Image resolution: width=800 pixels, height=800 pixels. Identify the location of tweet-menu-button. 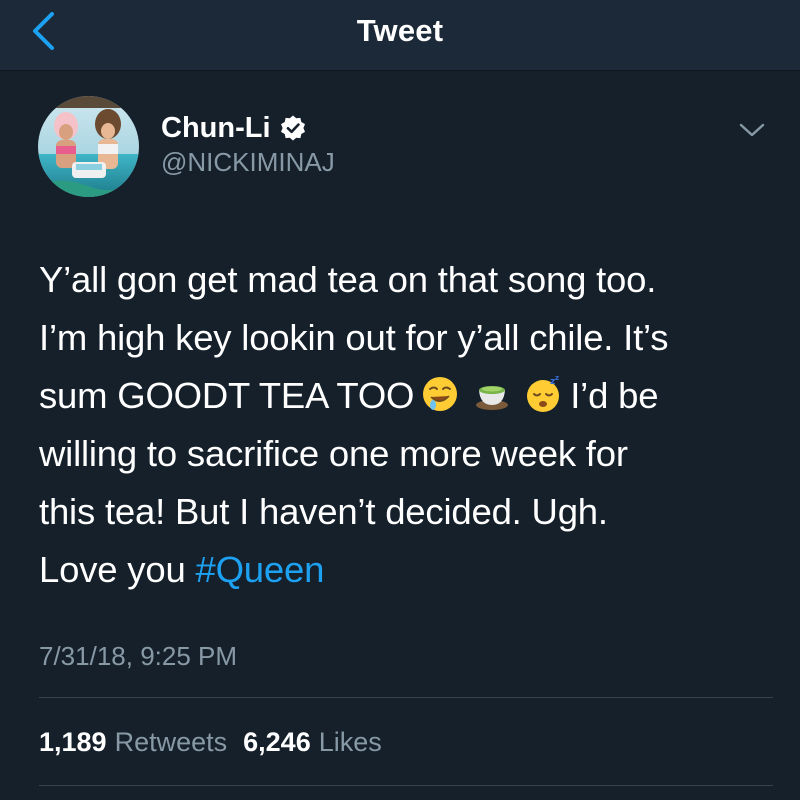
(752, 130).